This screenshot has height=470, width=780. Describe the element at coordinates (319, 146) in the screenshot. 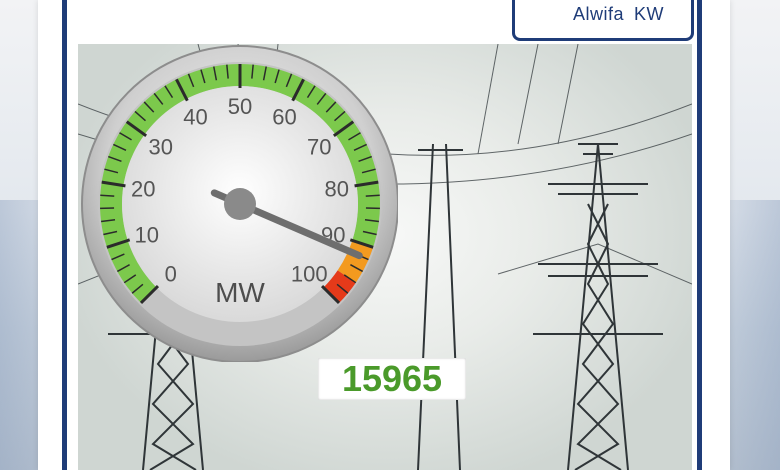

I see `tick-label: 70` at that location.